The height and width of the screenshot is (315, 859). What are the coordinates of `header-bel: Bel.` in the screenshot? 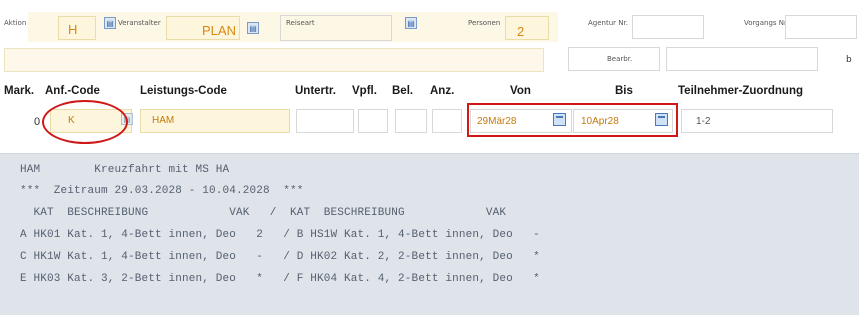 It's located at (403, 91).